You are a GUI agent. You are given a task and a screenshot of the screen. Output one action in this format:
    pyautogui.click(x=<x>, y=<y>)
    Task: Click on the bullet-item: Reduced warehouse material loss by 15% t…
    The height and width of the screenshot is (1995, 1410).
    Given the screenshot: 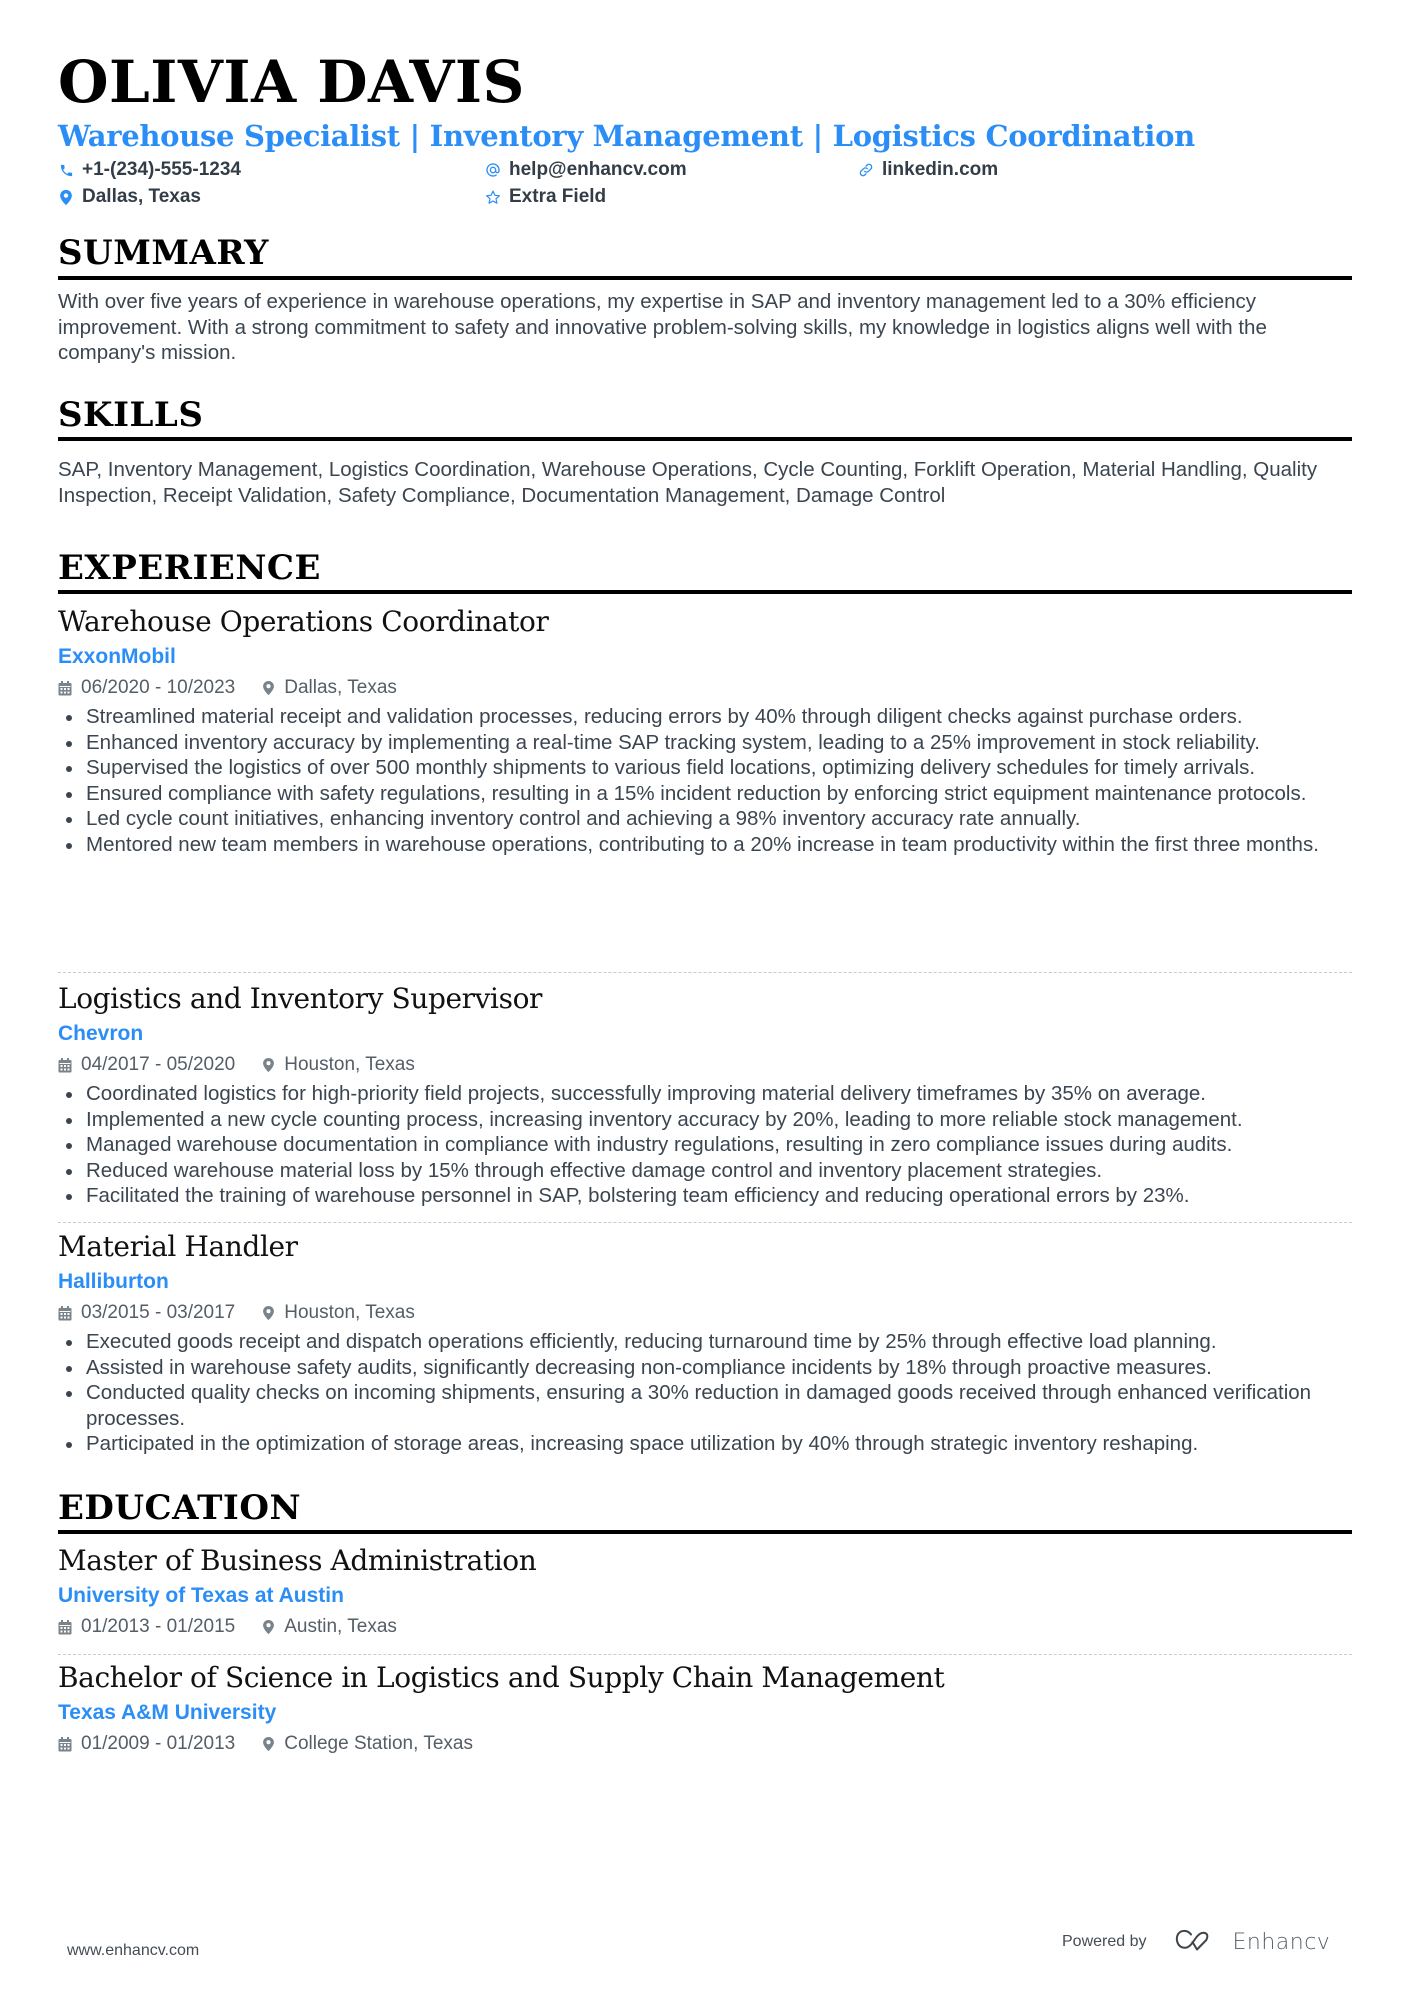 What is the action you would take?
    pyautogui.click(x=705, y=1171)
    